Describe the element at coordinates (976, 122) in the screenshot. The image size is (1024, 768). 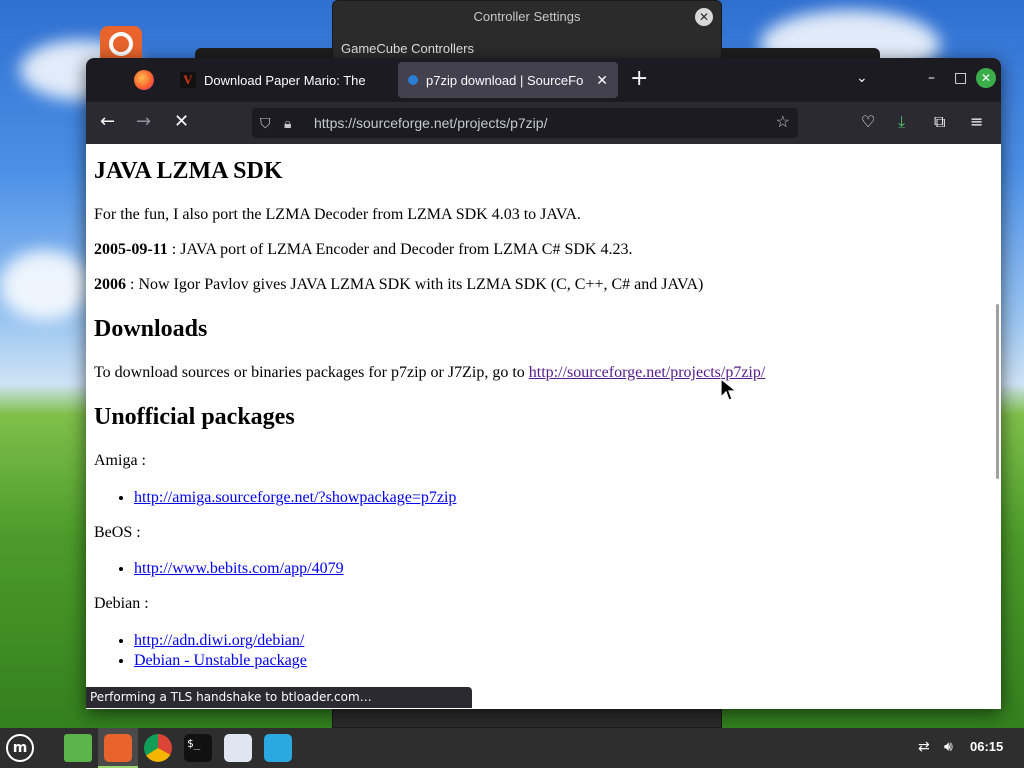
I see `menu-icon: ≡` at that location.